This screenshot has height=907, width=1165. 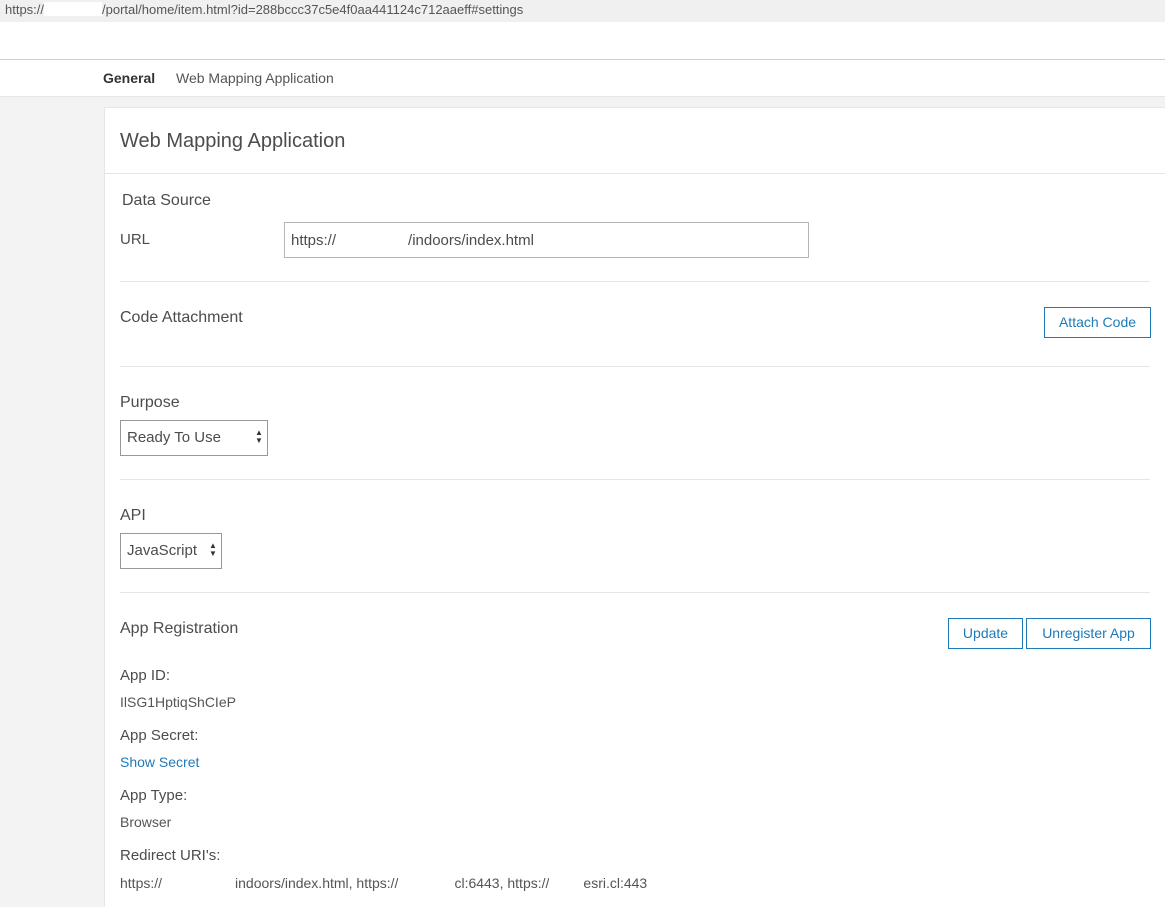 I want to click on url-input-redaction, so click(x=372, y=239).